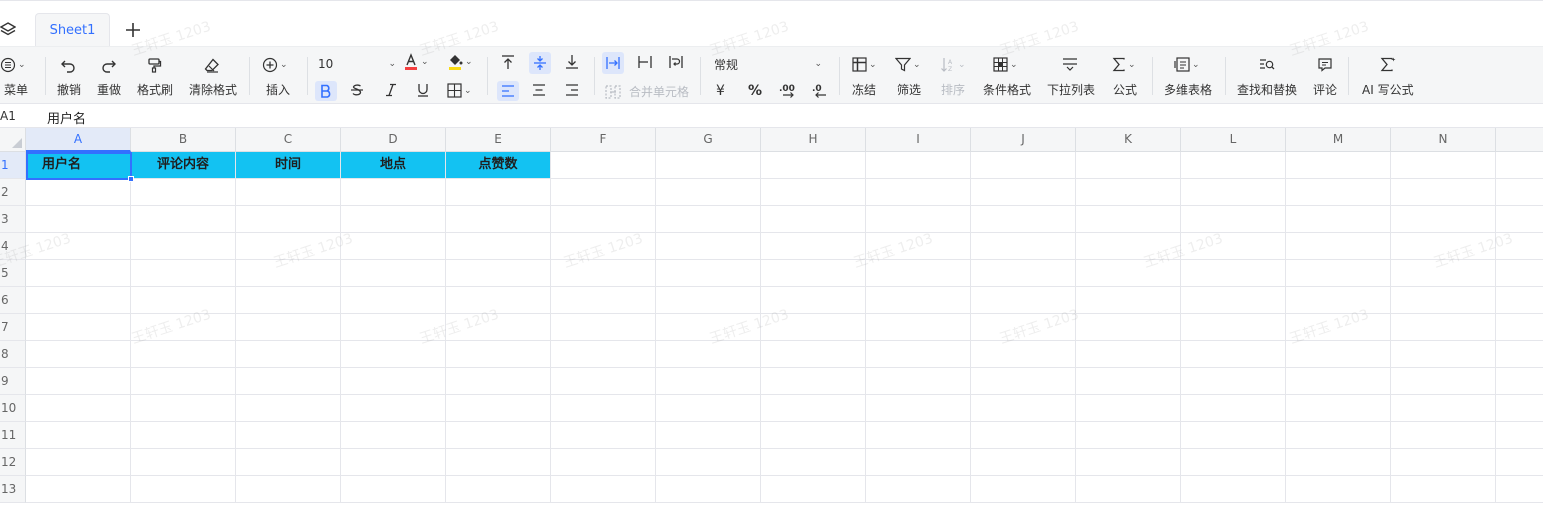 The height and width of the screenshot is (511, 1543). What do you see at coordinates (788, 90) in the screenshot?
I see `increase-decimal-button: .00` at bounding box center [788, 90].